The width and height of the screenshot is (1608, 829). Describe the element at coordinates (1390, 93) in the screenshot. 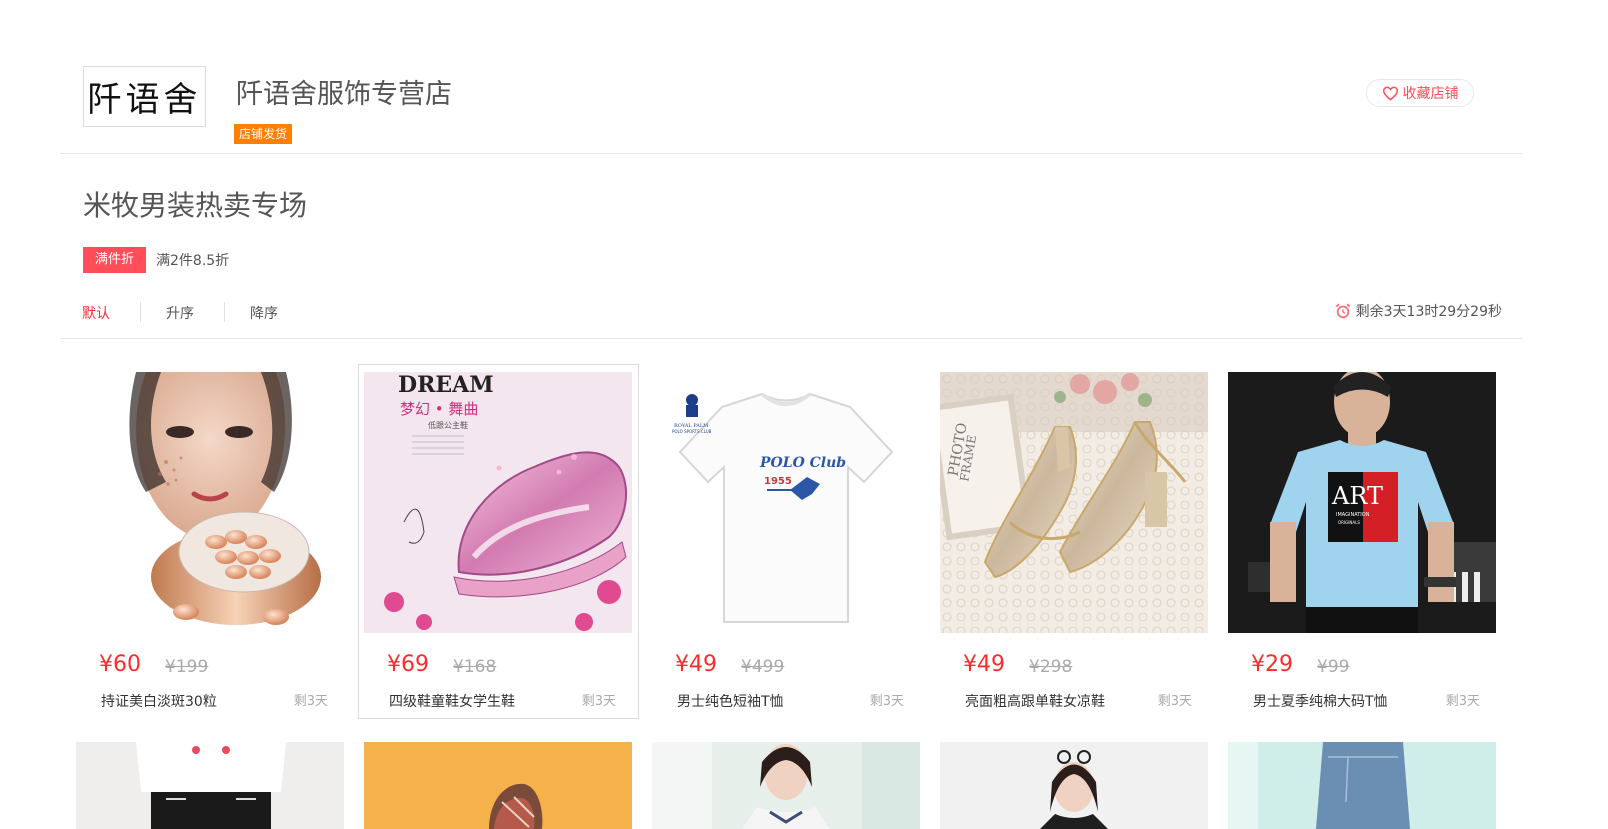

I see `heart-icon` at that location.